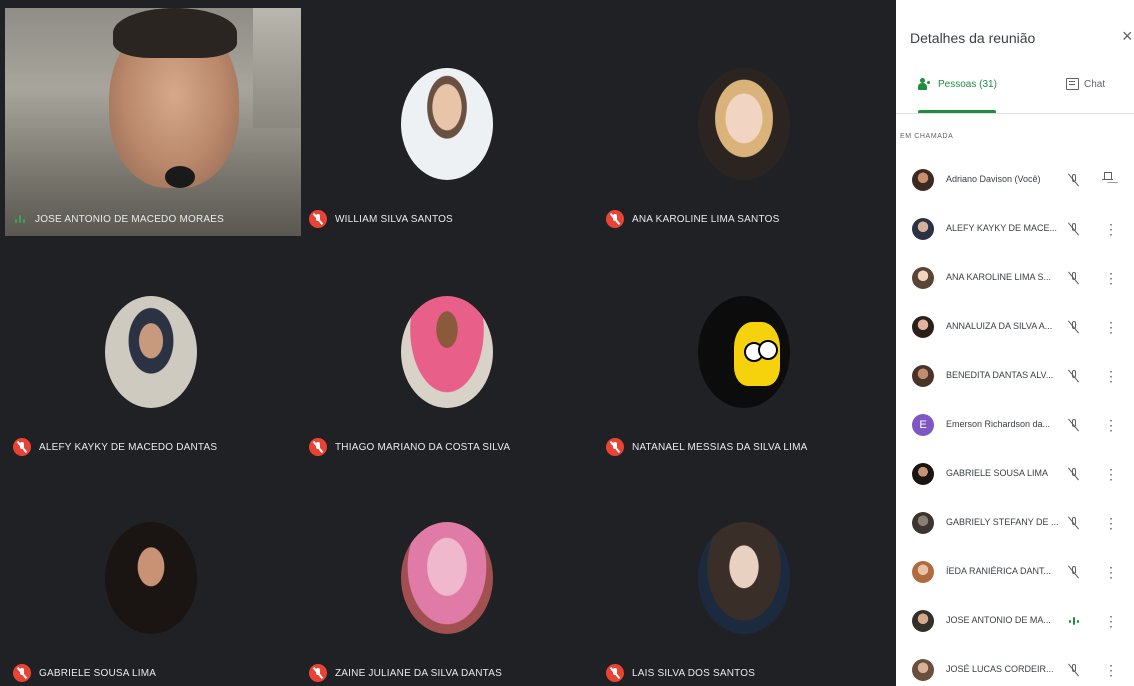 Image resolution: width=1134 pixels, height=686 pixels. I want to click on tab-chat: Chat, so click(1085, 84).